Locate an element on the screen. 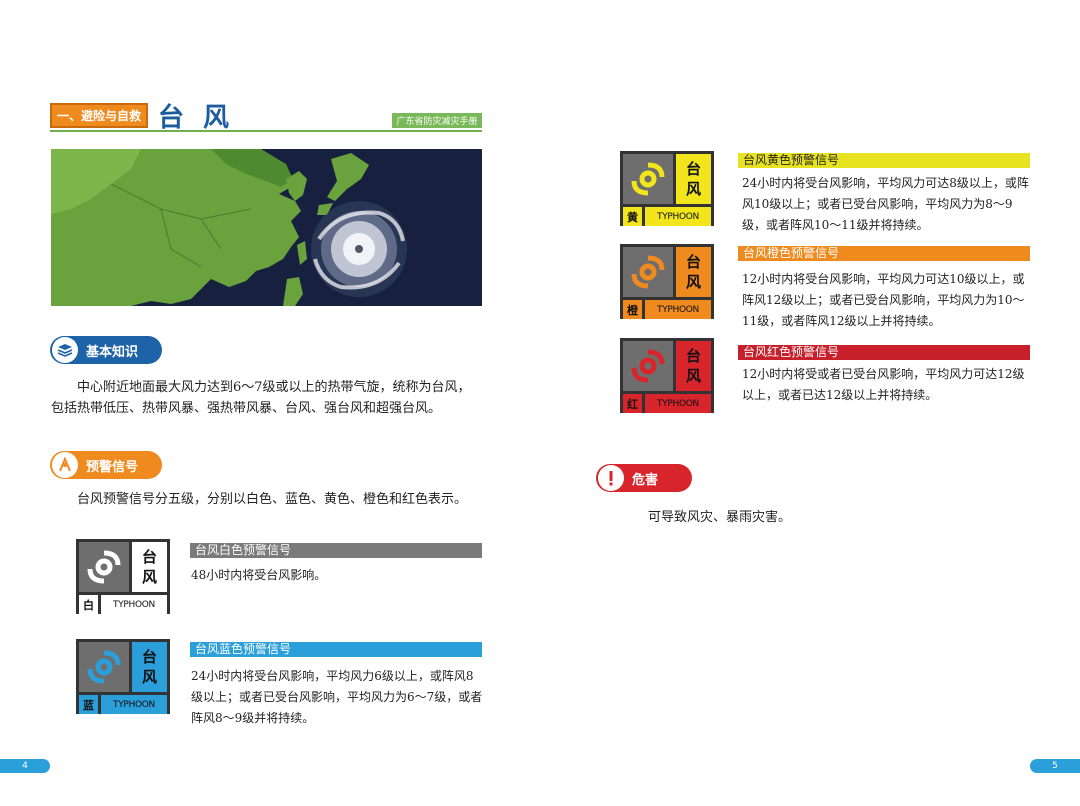 This screenshot has width=1080, height=806. basic-knowledge-label: 基本知识 is located at coordinates (112, 352).